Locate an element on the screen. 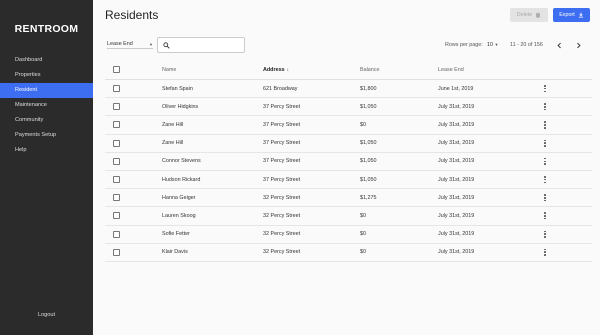 The height and width of the screenshot is (335, 600). cell-name: Sofie Fetter is located at coordinates (176, 234).